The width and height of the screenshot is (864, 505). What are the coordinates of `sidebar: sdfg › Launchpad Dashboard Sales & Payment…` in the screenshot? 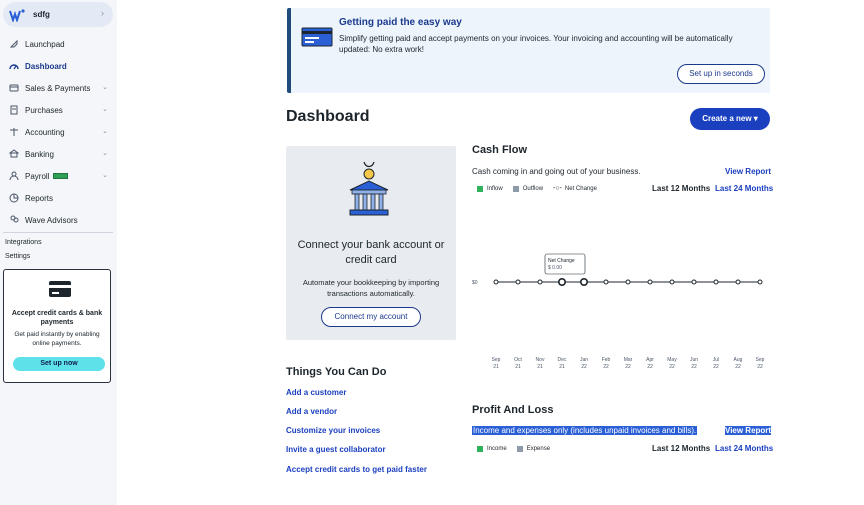 It's located at (58, 252).